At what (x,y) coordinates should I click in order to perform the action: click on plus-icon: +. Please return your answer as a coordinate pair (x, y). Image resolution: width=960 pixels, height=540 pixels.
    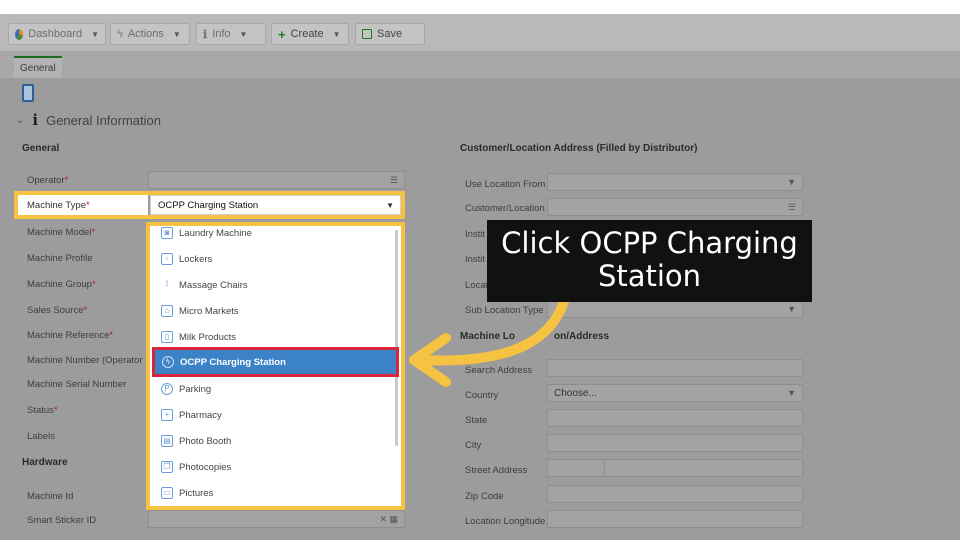
    Looking at the image, I should click on (282, 34).